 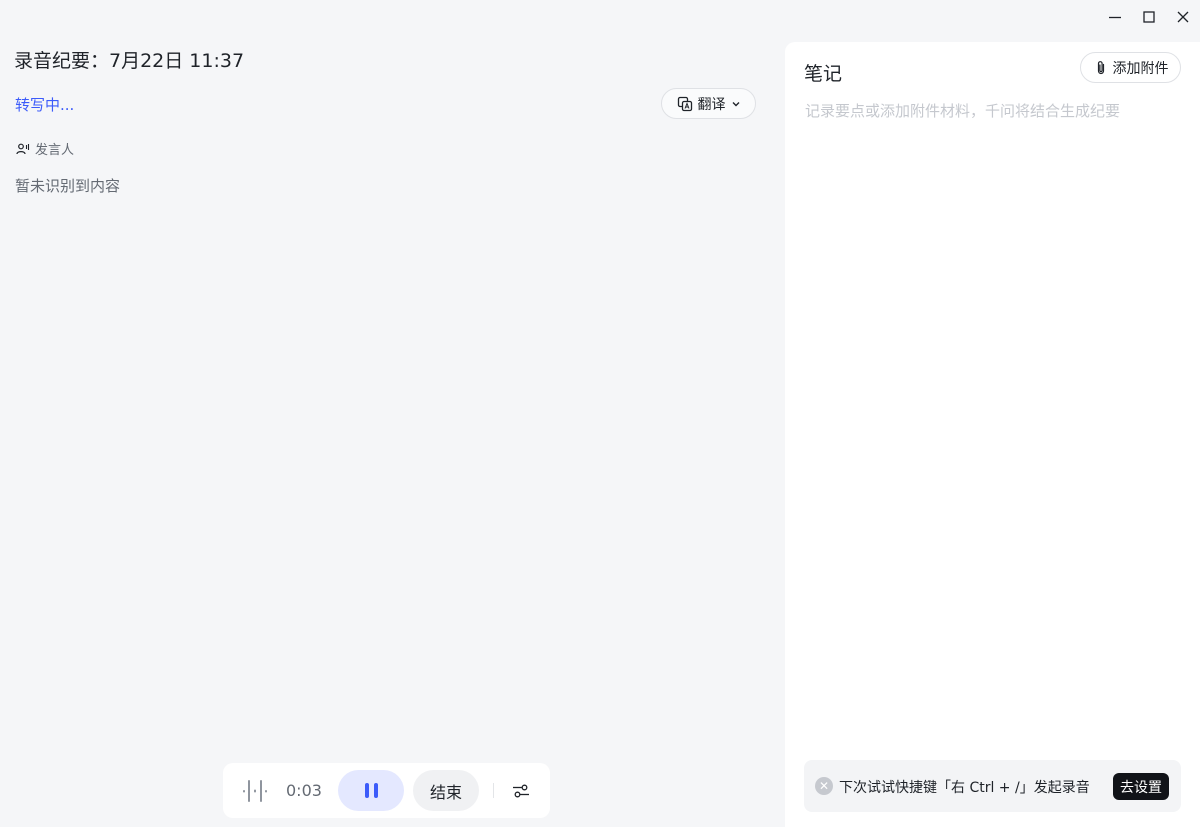 I want to click on speaker-filter: 发言人, so click(x=45, y=148).